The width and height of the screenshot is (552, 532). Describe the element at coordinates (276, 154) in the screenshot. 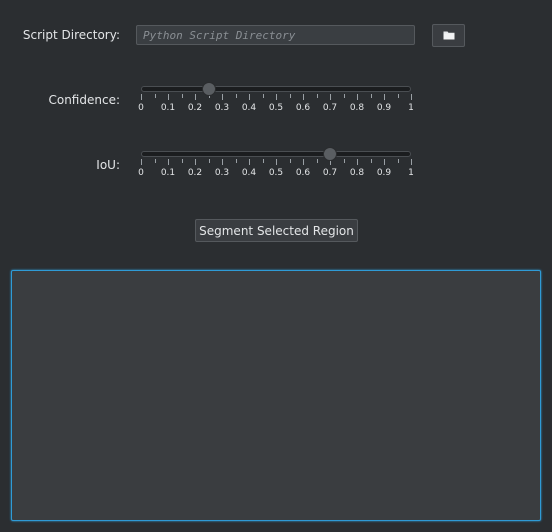

I see `iou-slider-track` at that location.